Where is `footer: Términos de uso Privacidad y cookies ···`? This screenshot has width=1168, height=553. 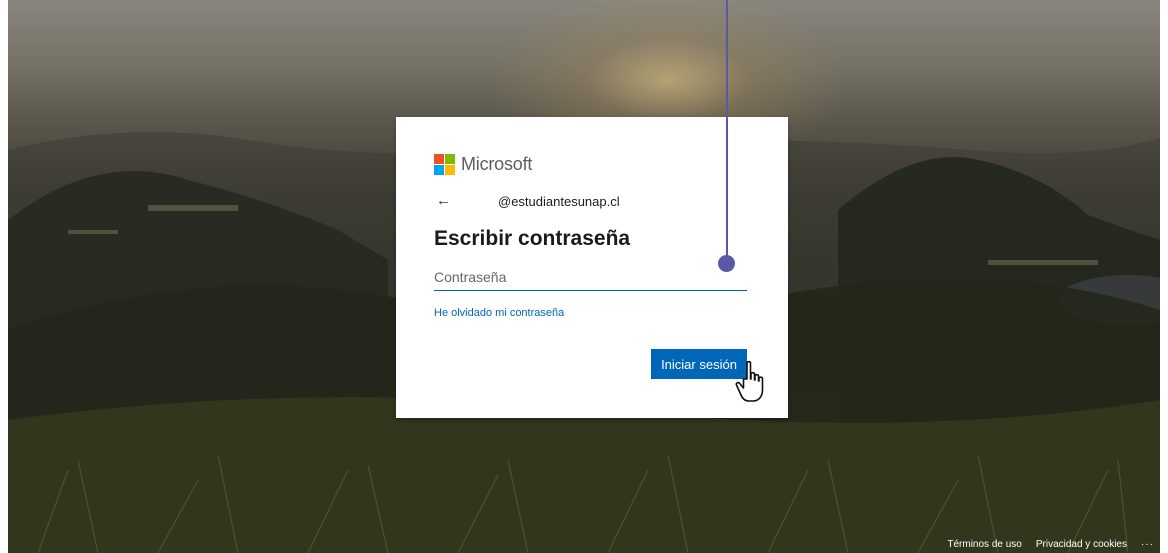 footer: Términos de uso Privacidad y cookies ··· is located at coordinates (1053, 544).